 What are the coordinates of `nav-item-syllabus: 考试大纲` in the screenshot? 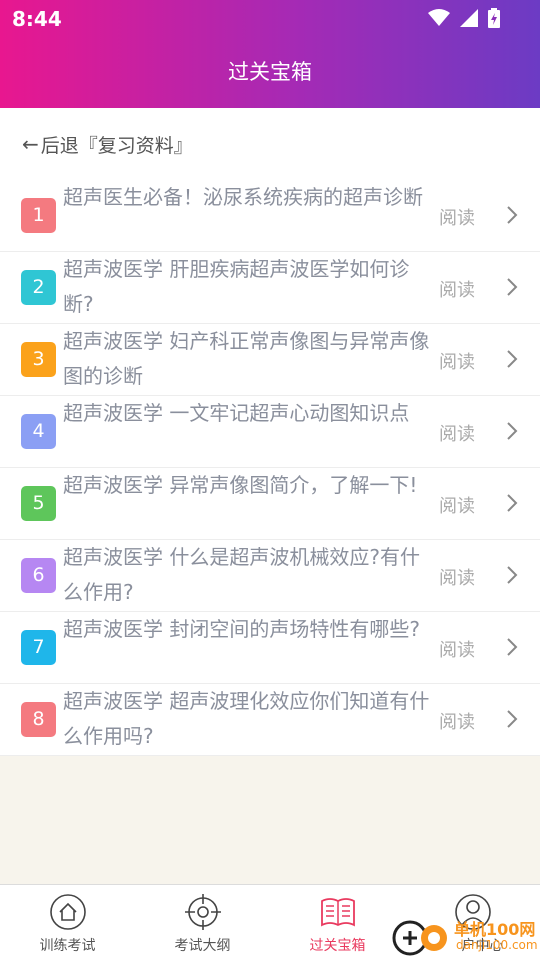 It's located at (202, 923).